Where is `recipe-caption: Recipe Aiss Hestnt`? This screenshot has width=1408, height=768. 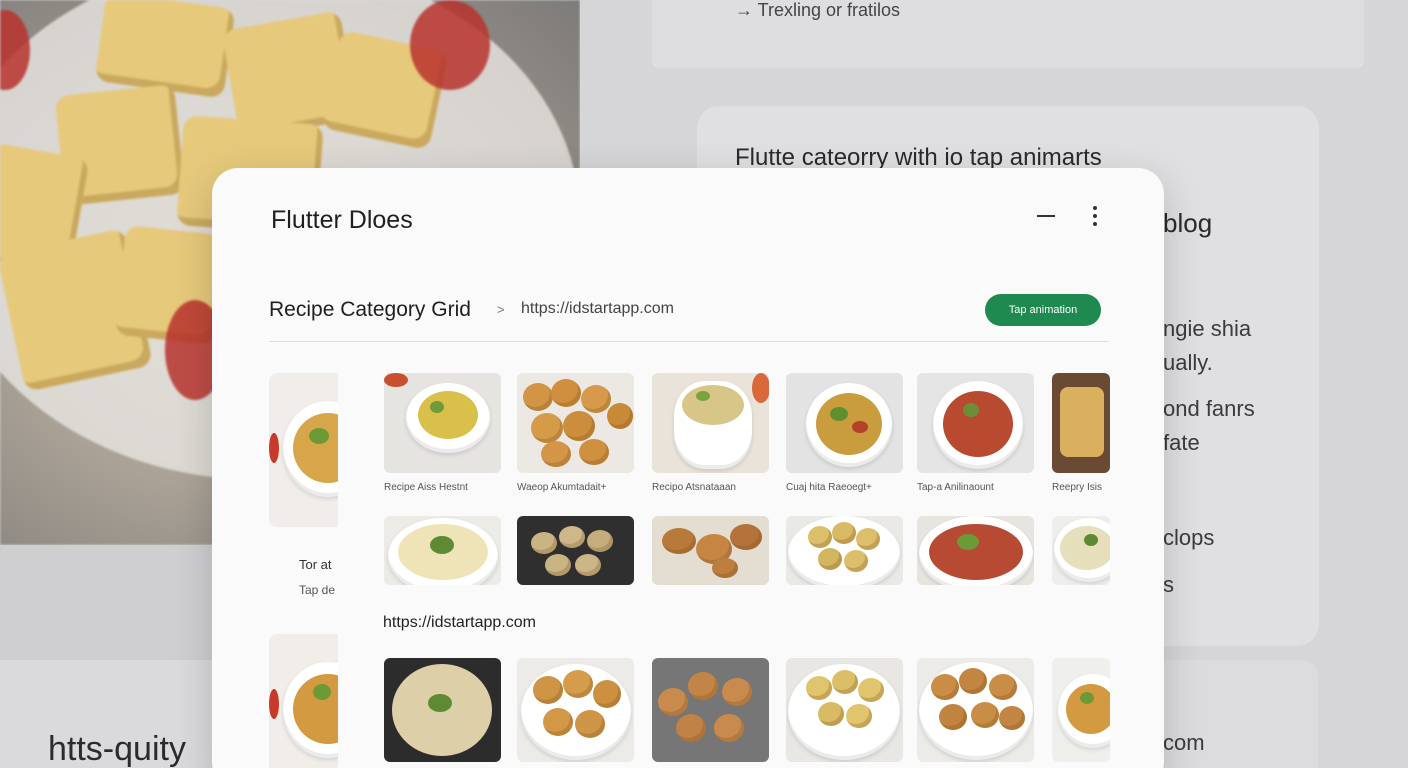 recipe-caption: Recipe Aiss Hestnt is located at coordinates (426, 487).